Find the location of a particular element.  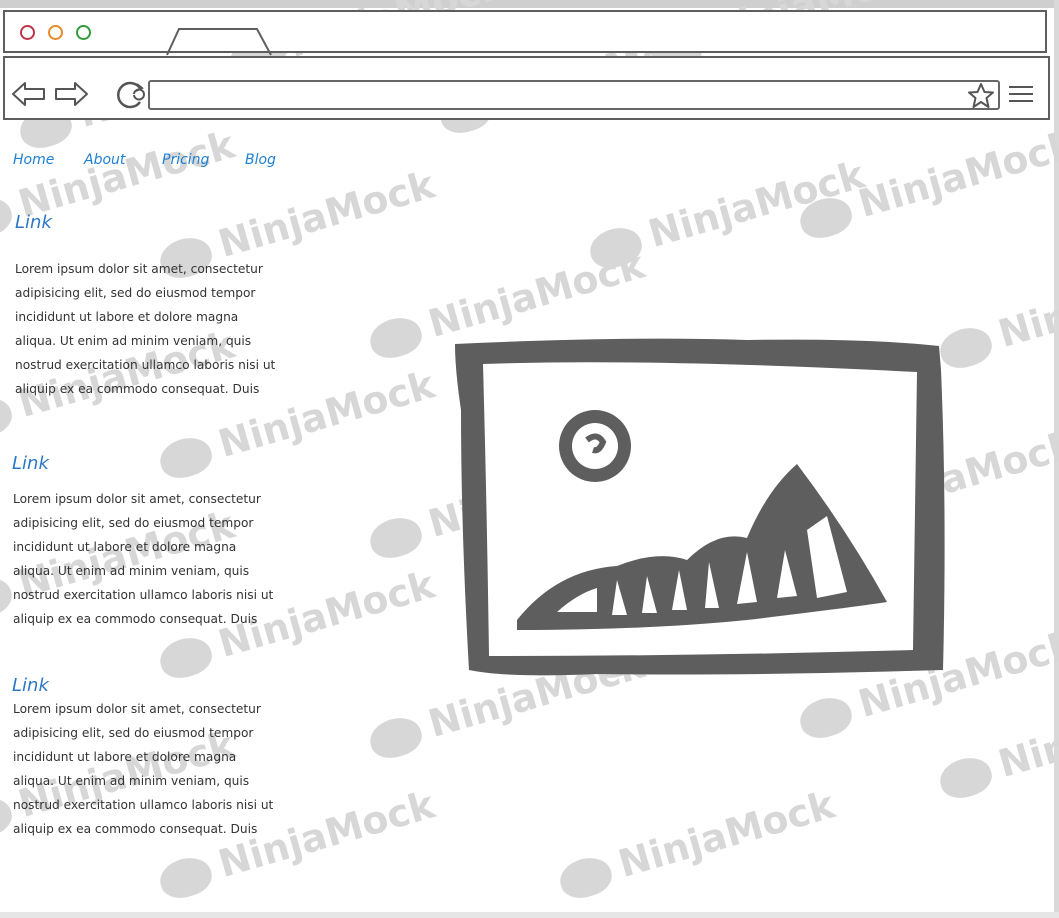

nav-blog-link: Blog is located at coordinates (260, 160).